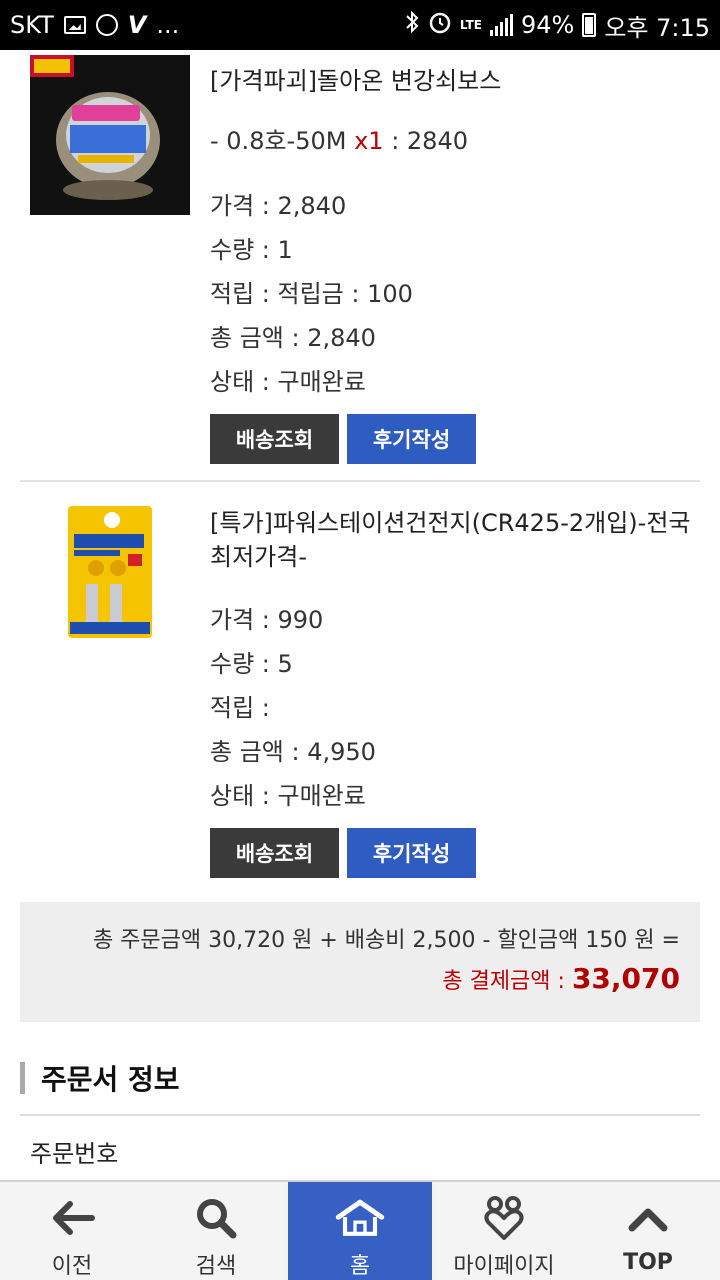 Image resolution: width=720 pixels, height=1280 pixels. Describe the element at coordinates (216, 1218) in the screenshot. I see `search-icon` at that location.